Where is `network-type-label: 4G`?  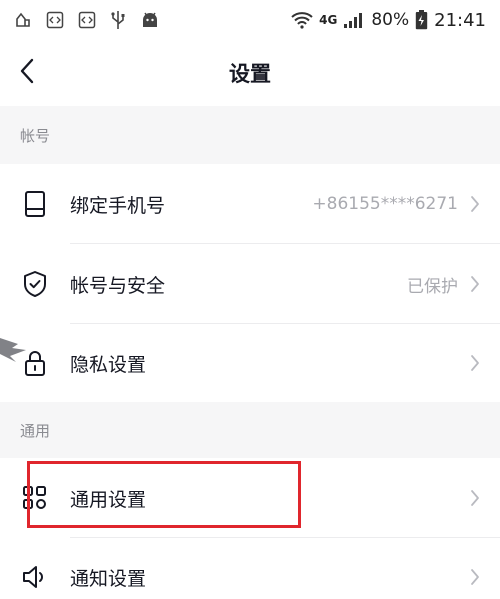
network-type-label: 4G is located at coordinates (328, 20).